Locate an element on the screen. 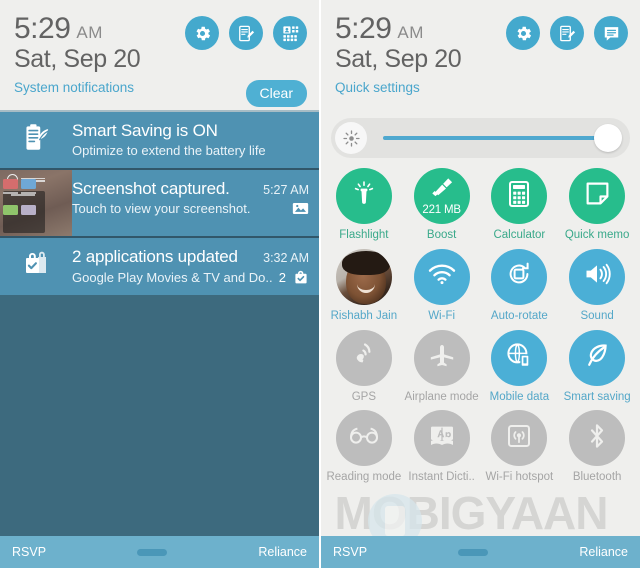 The image size is (640, 568). tile-sound: Sound is located at coordinates (597, 286).